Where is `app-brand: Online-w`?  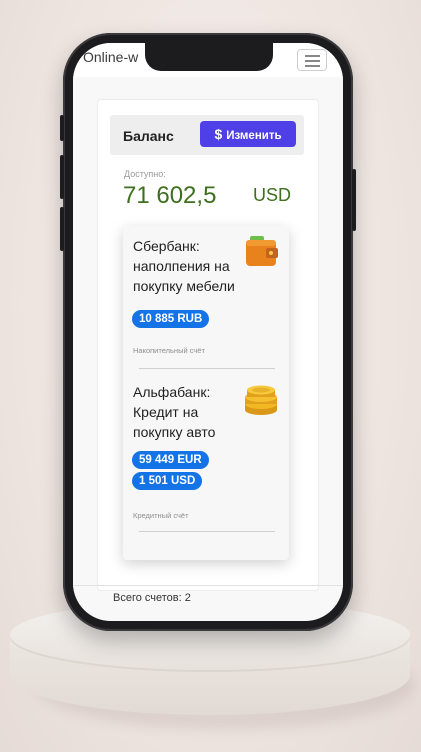
app-brand: Online-w is located at coordinates (110, 57).